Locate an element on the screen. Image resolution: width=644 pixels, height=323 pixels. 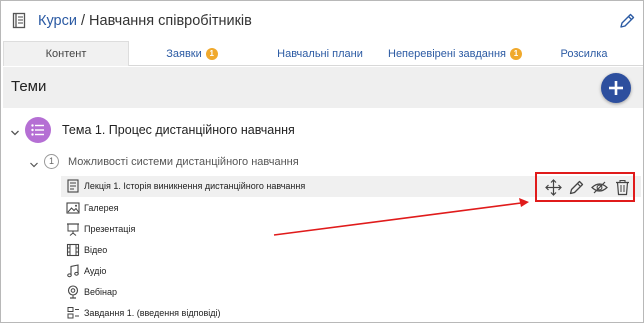
plus-icon is located at coordinates (616, 88).